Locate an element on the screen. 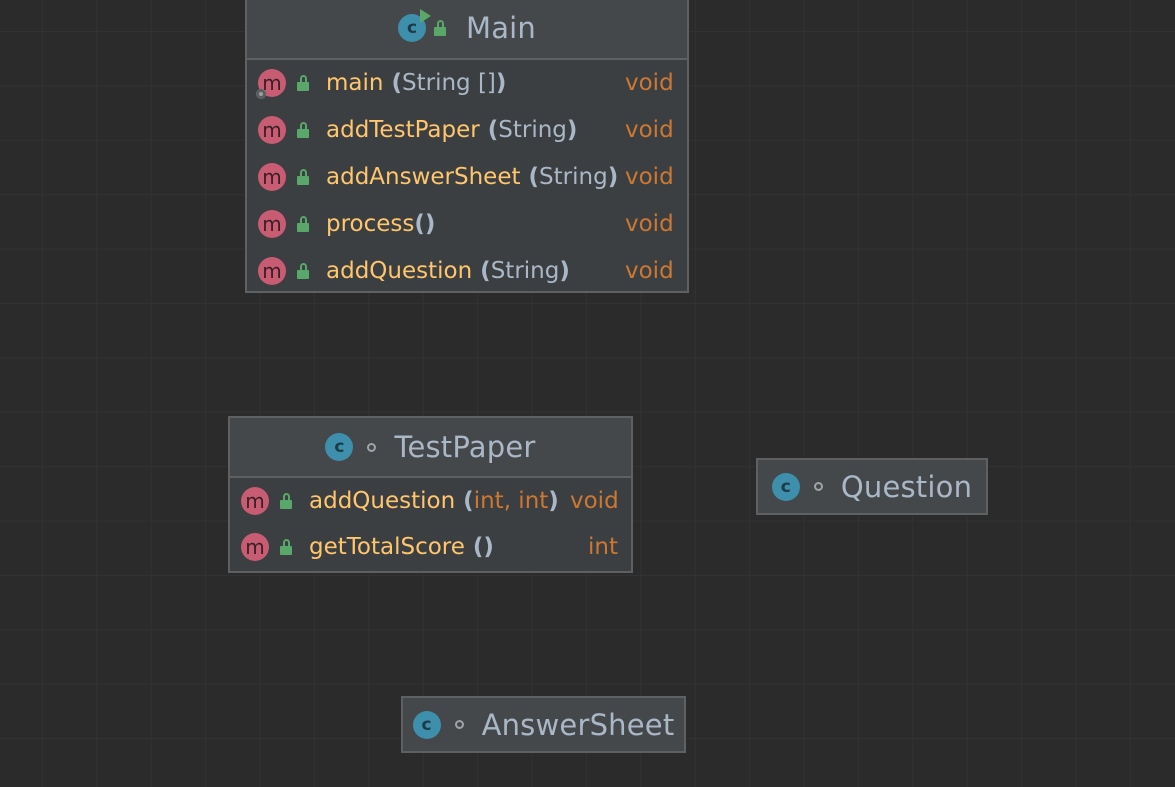  method-name: addTestPaper is located at coordinates (403, 130).